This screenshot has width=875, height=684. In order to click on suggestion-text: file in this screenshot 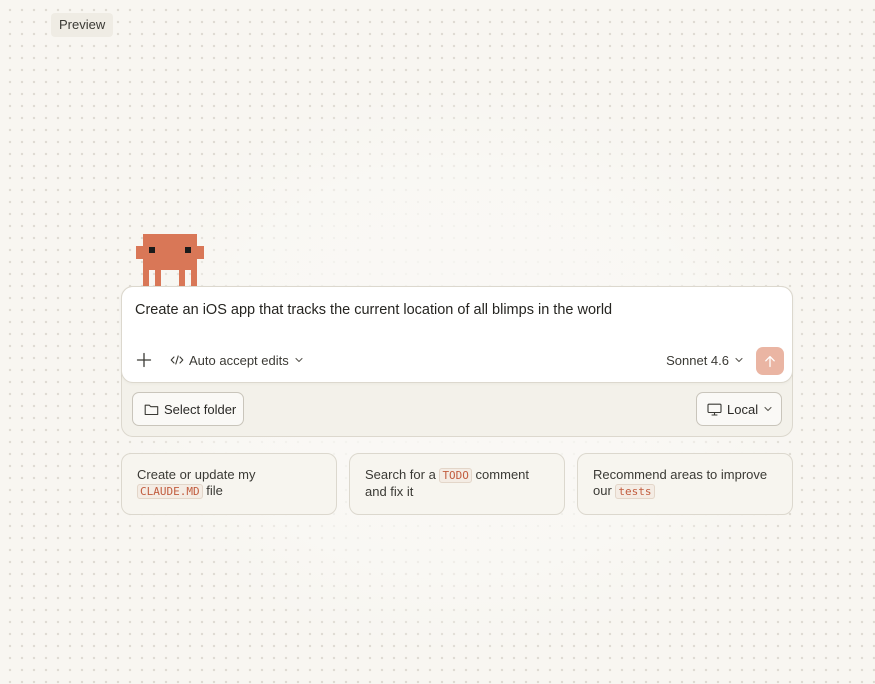, I will do `click(212, 490)`.